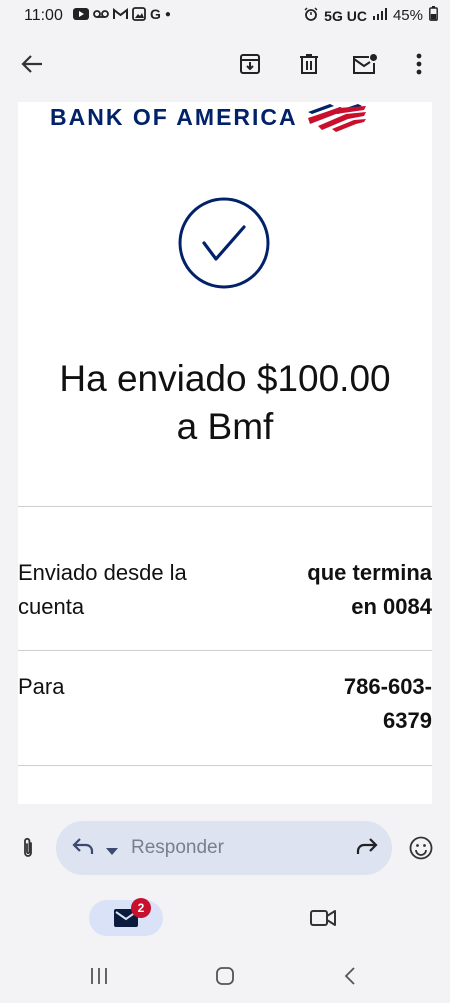 The width and height of the screenshot is (450, 1003). Describe the element at coordinates (133, 687) in the screenshot. I see `recipient-label: Para` at that location.